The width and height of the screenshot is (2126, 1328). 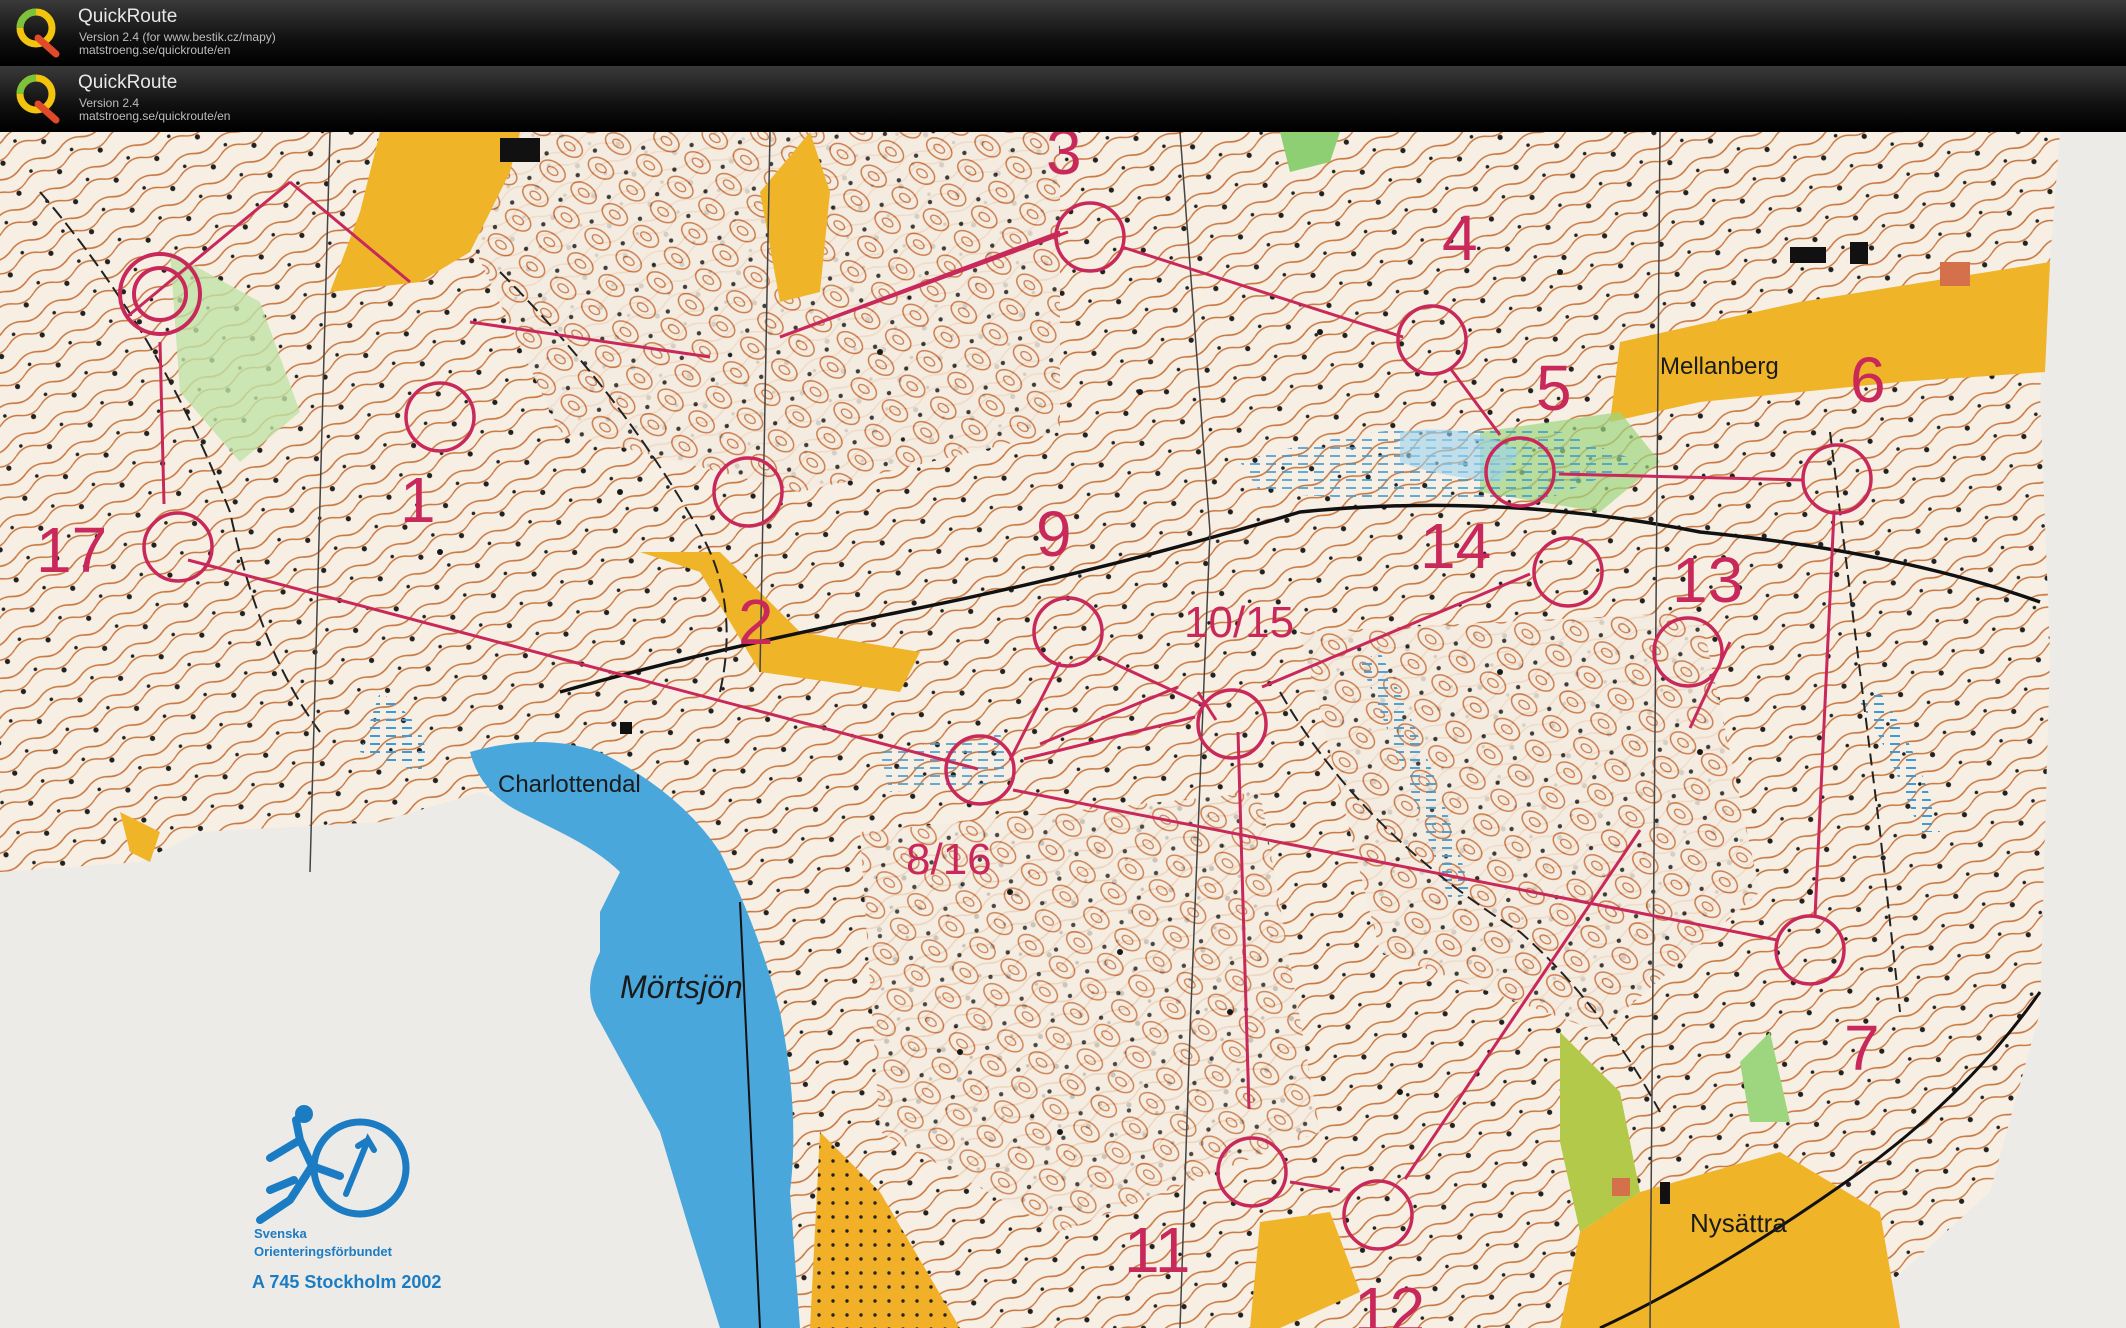 I want to click on control-number-10-15: 10/15, so click(x=1239, y=622).